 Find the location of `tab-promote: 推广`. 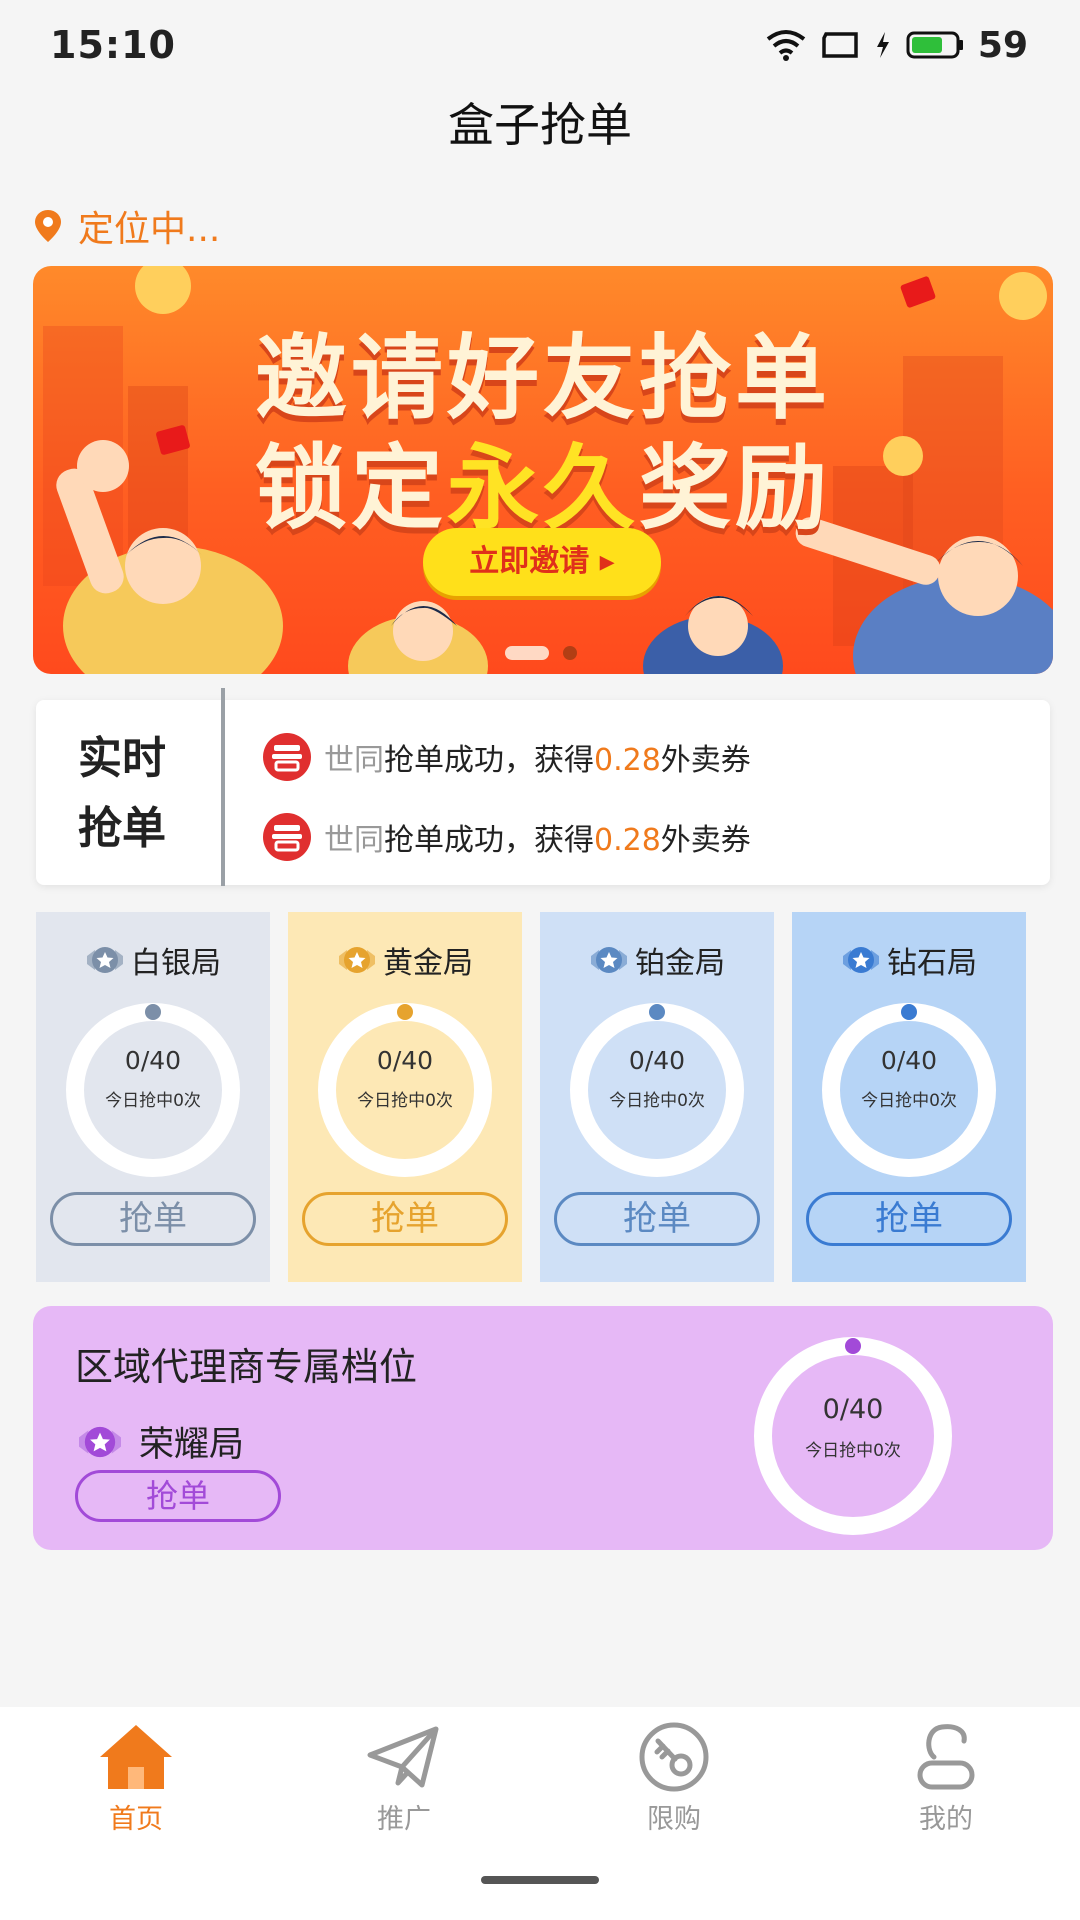

tab-promote: 推广 is located at coordinates (404, 1778).